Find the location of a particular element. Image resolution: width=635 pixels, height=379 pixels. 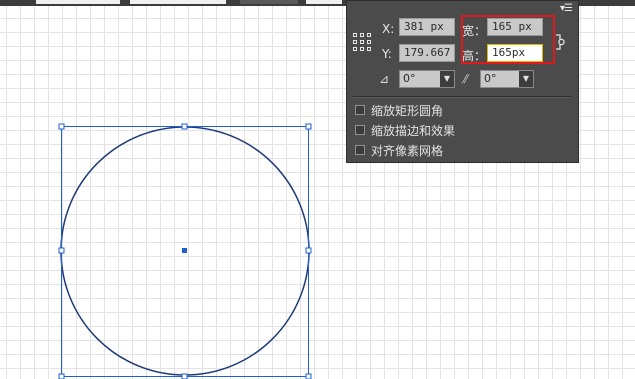

shear-angle-value: 0° is located at coordinates (490, 78).